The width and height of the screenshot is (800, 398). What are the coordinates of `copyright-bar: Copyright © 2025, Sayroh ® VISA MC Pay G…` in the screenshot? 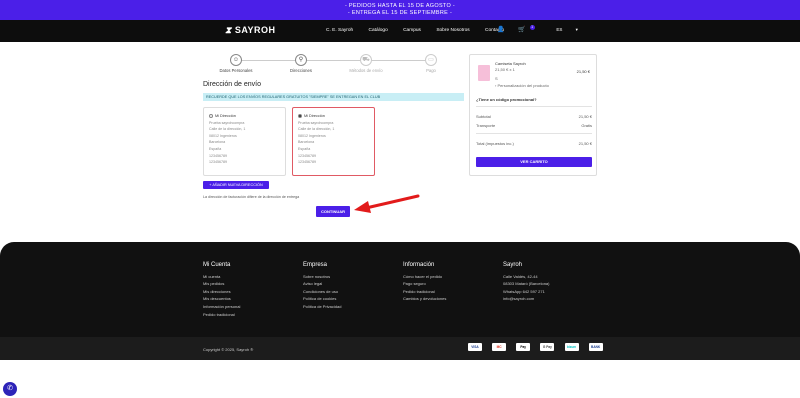 It's located at (400, 348).